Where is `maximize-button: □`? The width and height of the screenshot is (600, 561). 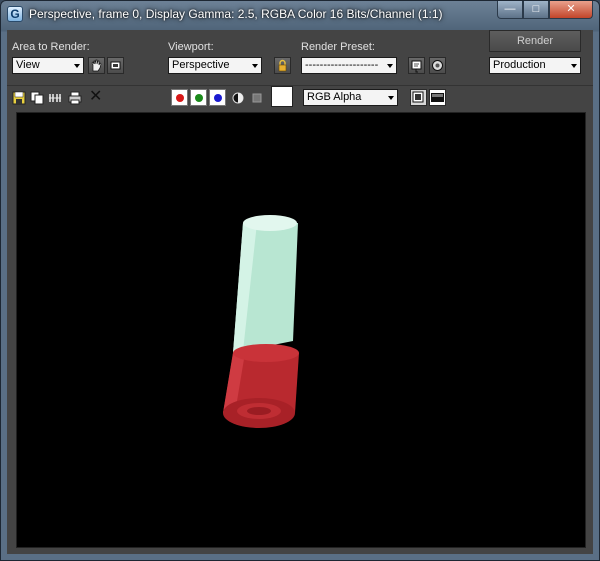 maximize-button: □ is located at coordinates (536, 10).